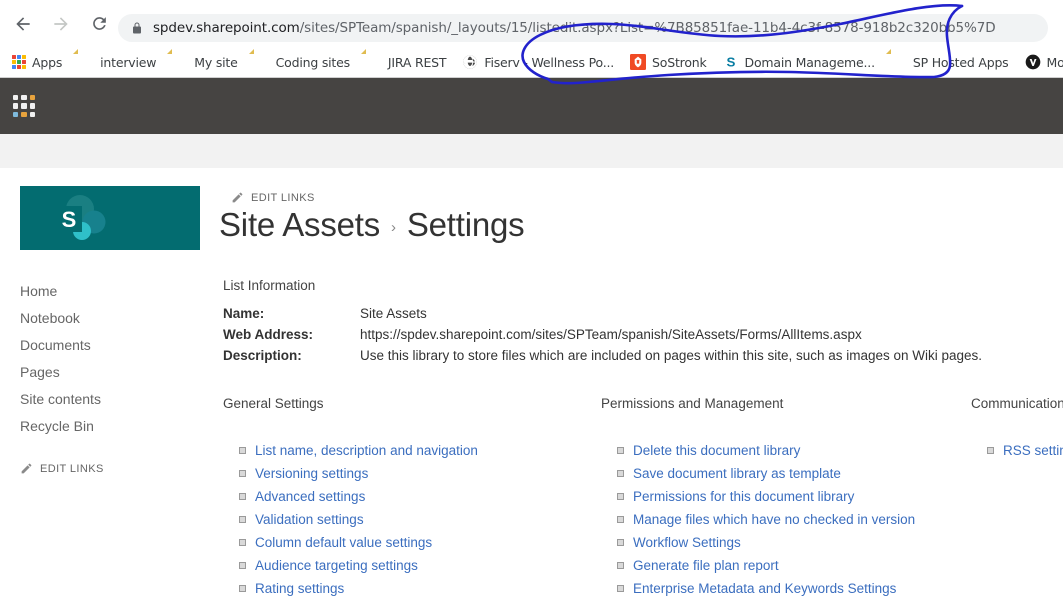 The height and width of the screenshot is (604, 1063). Describe the element at coordinates (37, 62) in the screenshot. I see `bookmark-apps: Apps` at that location.